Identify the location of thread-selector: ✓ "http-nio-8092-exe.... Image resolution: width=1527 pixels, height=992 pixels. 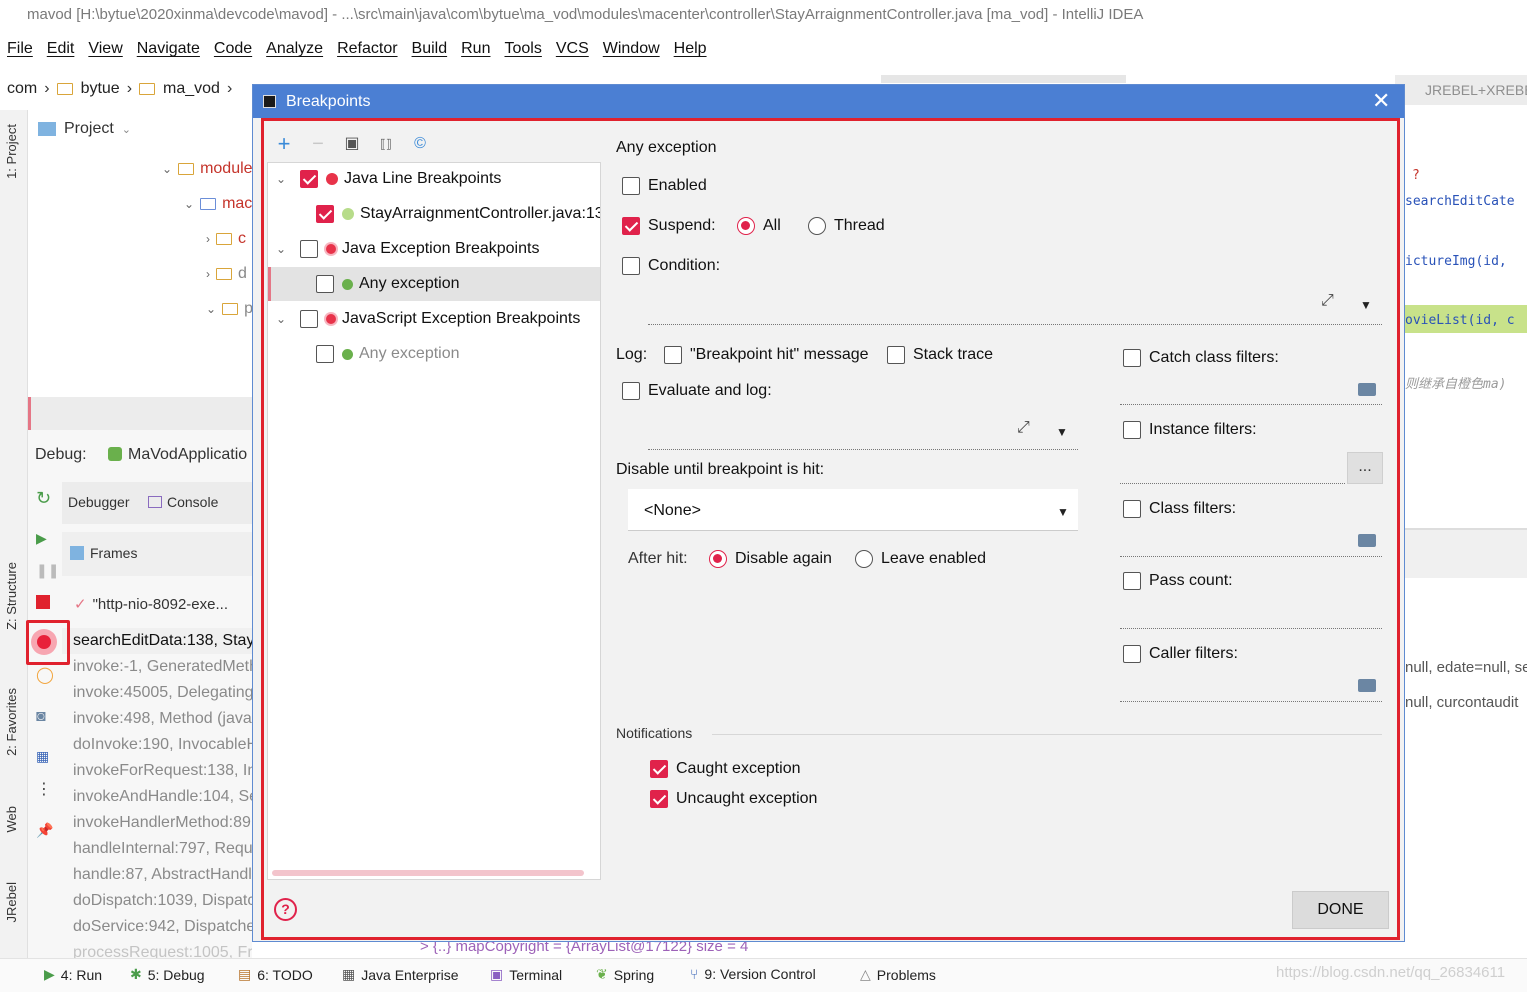
(157, 604).